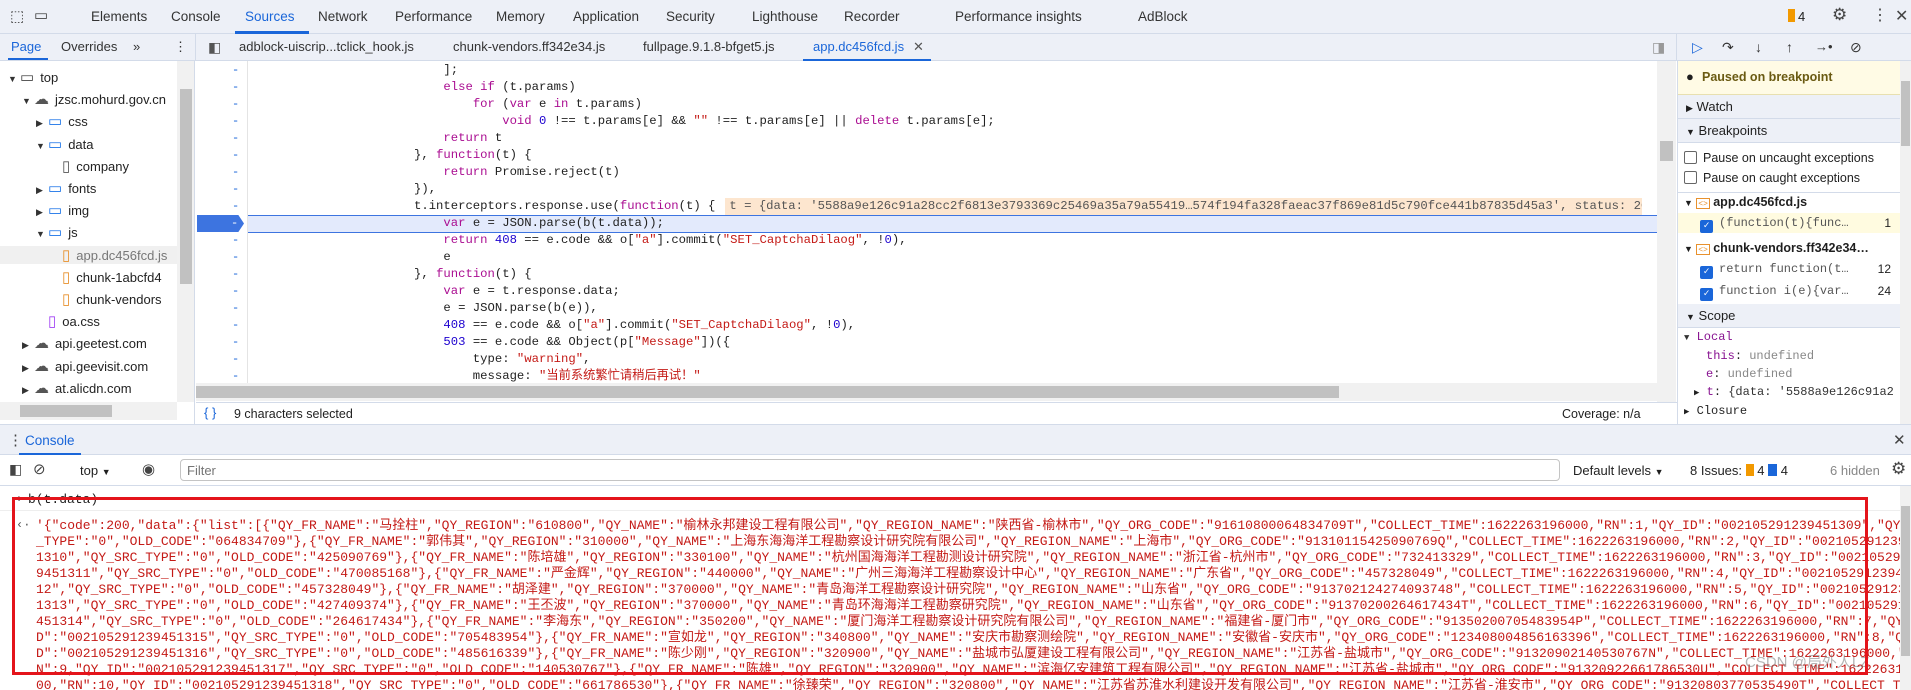 Image resolution: width=1911 pixels, height=690 pixels. Describe the element at coordinates (1789, 269) in the screenshot. I see `breakpoint-item: ✓ return function(t… 12` at that location.